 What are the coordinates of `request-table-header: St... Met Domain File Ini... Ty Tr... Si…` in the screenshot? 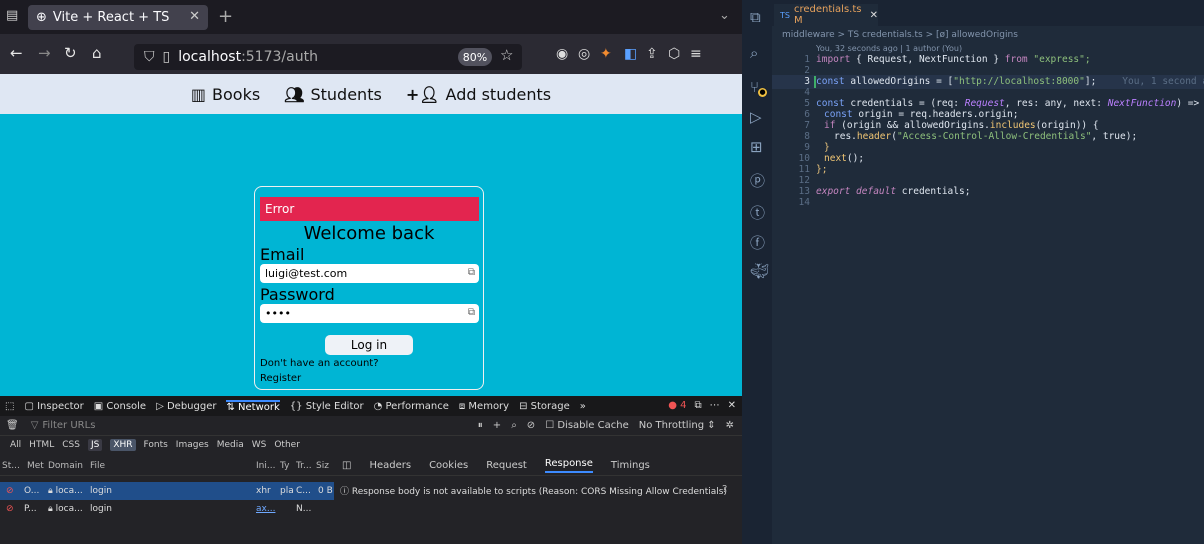 It's located at (167, 466).